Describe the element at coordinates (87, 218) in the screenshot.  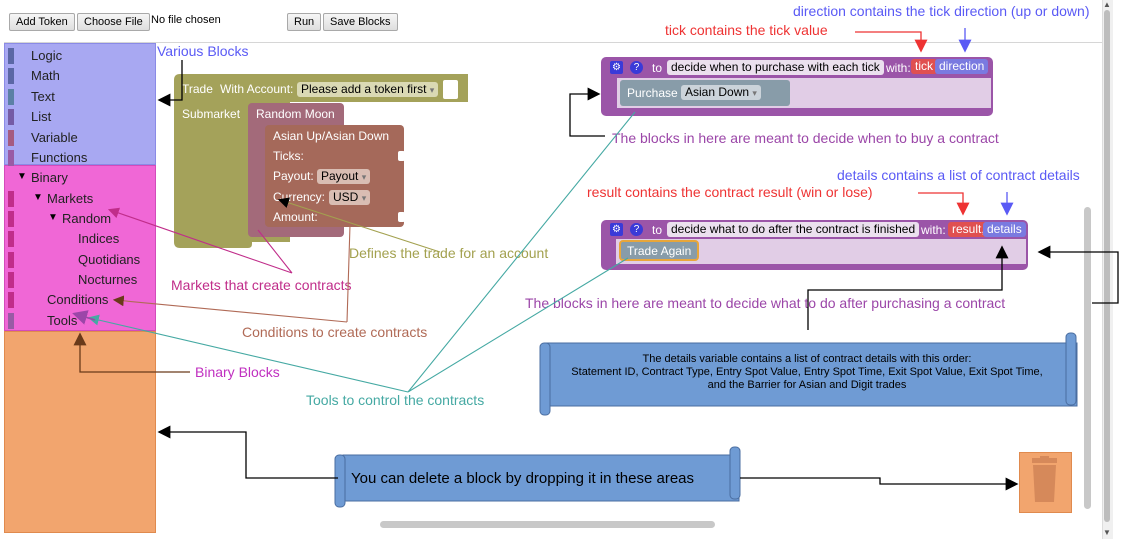
I see `category-label: Random` at that location.